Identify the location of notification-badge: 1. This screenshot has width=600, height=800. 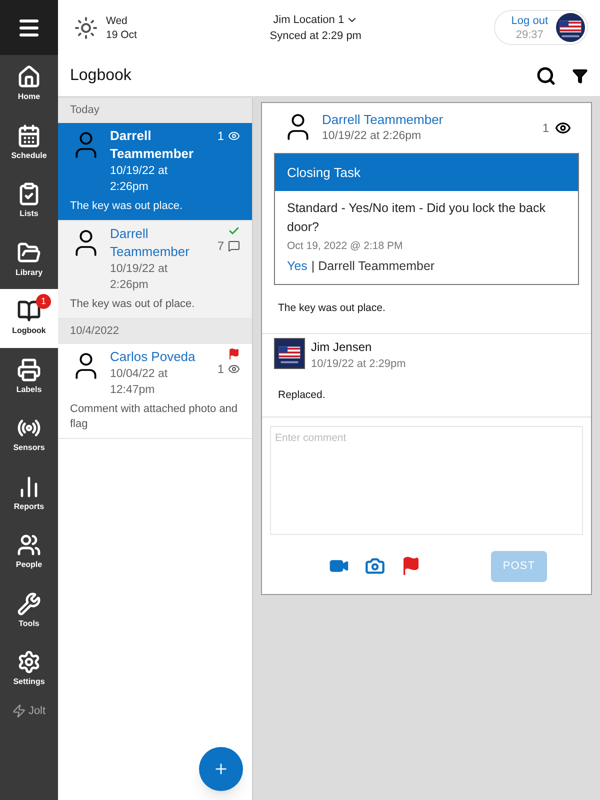
(43, 301).